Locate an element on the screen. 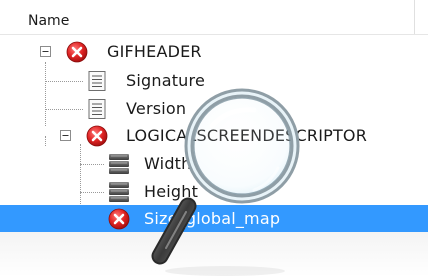 The width and height of the screenshot is (428, 277). tree-header: Name is located at coordinates (214, 17).